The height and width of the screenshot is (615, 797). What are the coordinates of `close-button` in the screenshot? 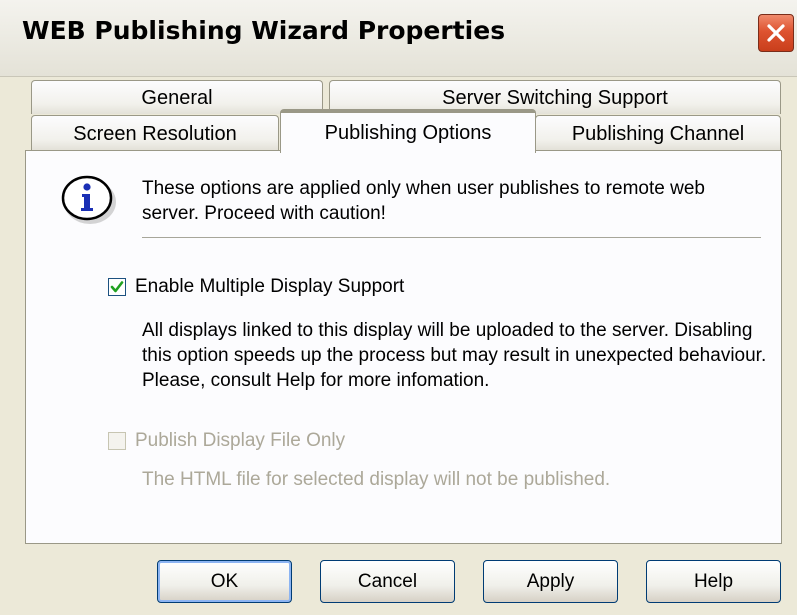 It's located at (776, 33).